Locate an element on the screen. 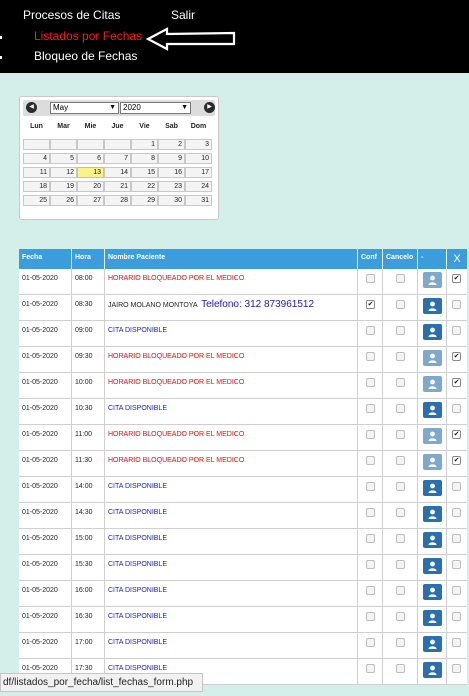  calendar-day: 2 is located at coordinates (171, 144).